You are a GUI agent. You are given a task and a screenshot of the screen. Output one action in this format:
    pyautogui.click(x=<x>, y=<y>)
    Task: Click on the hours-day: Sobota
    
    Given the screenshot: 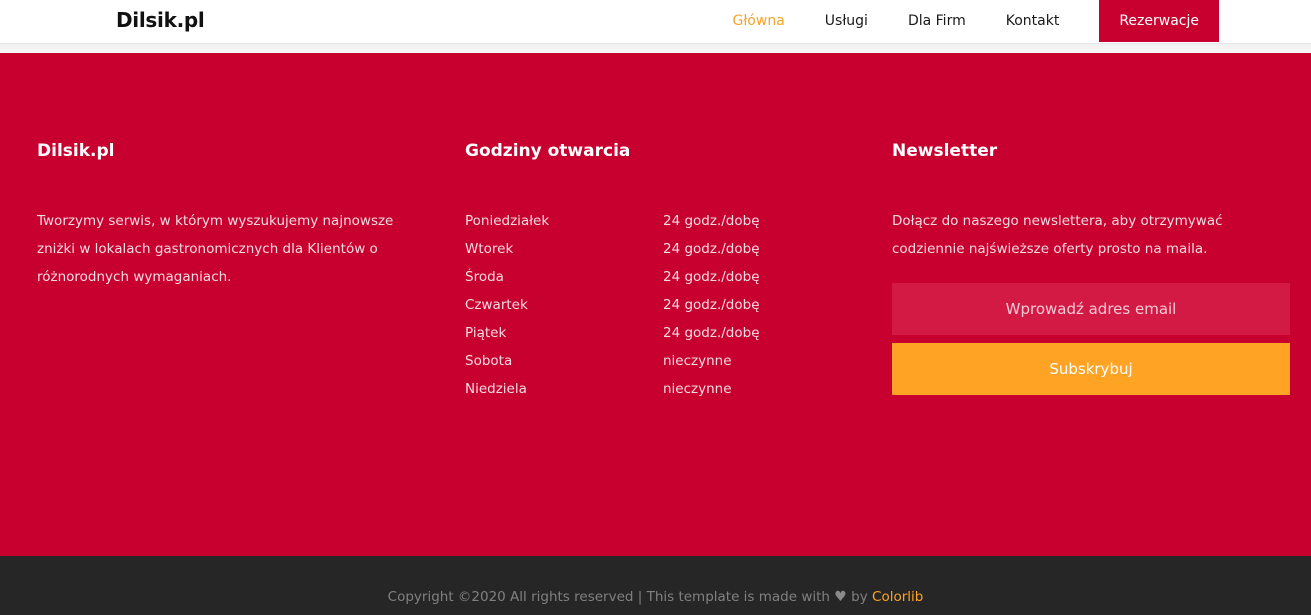 What is the action you would take?
    pyautogui.click(x=489, y=361)
    